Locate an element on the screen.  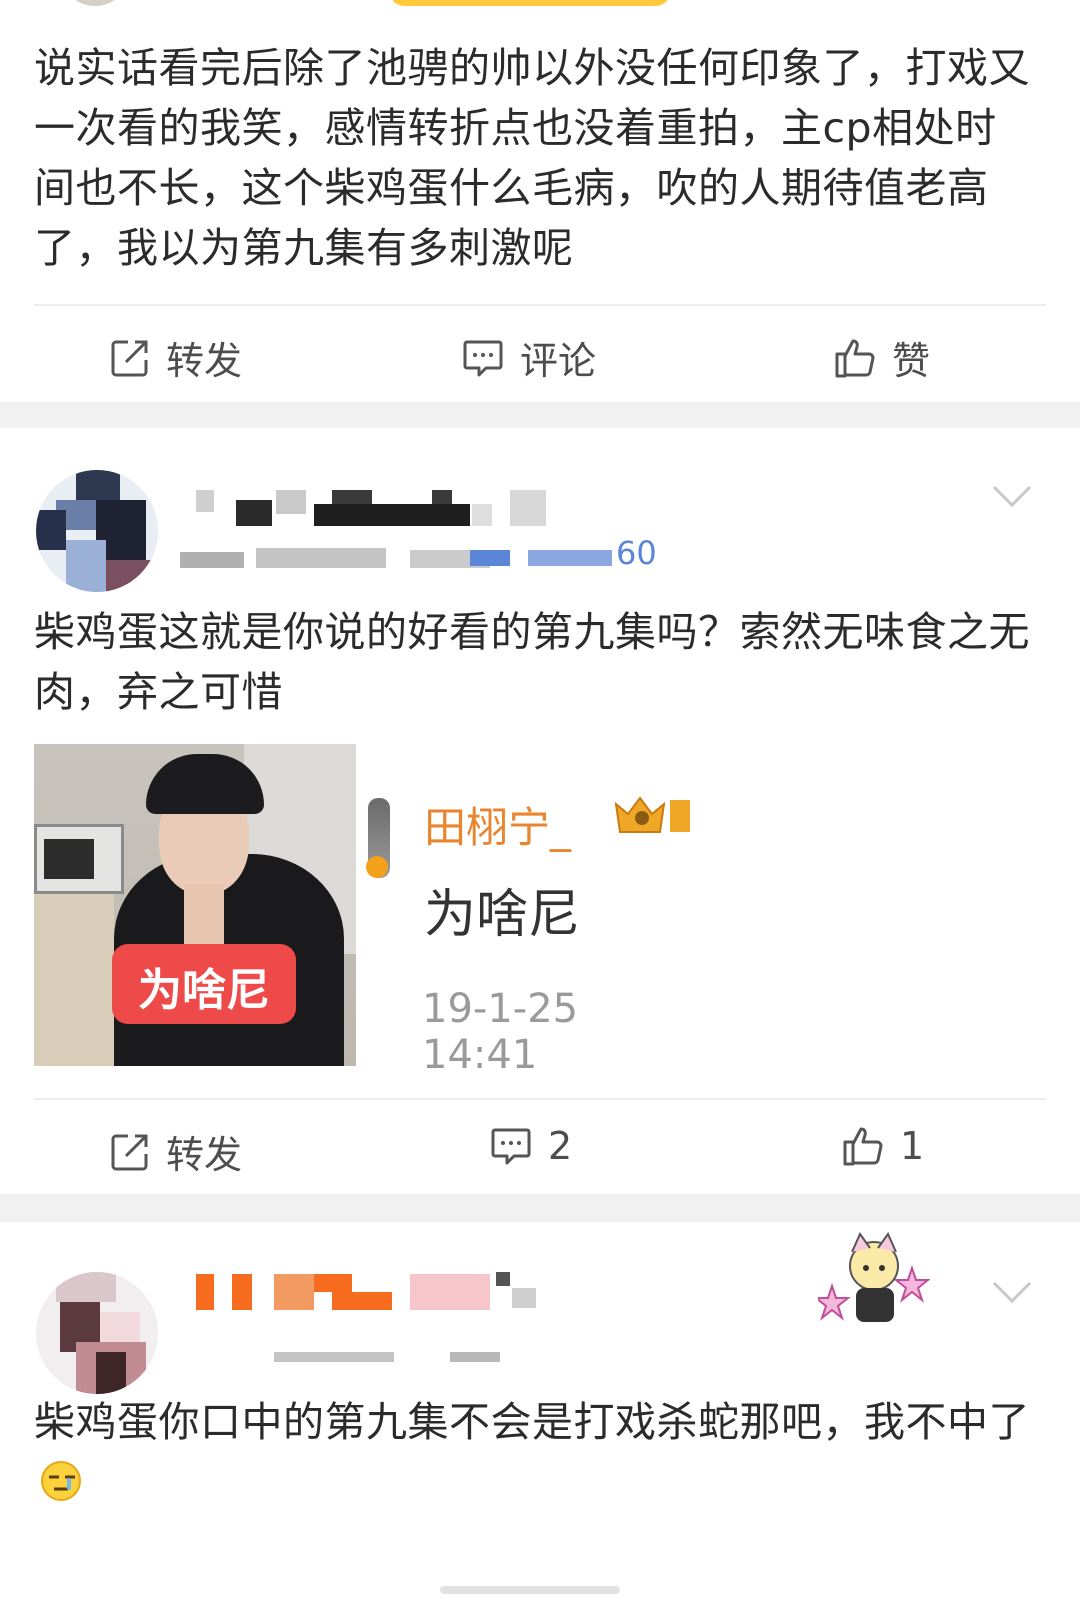
comment-button: 2 is located at coordinates (531, 1146).